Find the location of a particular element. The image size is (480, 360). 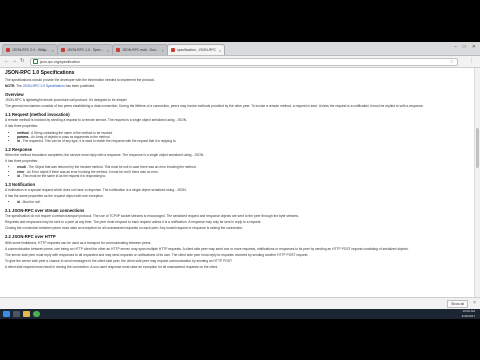

spec-2-link: JSON-RPC 2.0 Specification is located at coordinates (44, 86).